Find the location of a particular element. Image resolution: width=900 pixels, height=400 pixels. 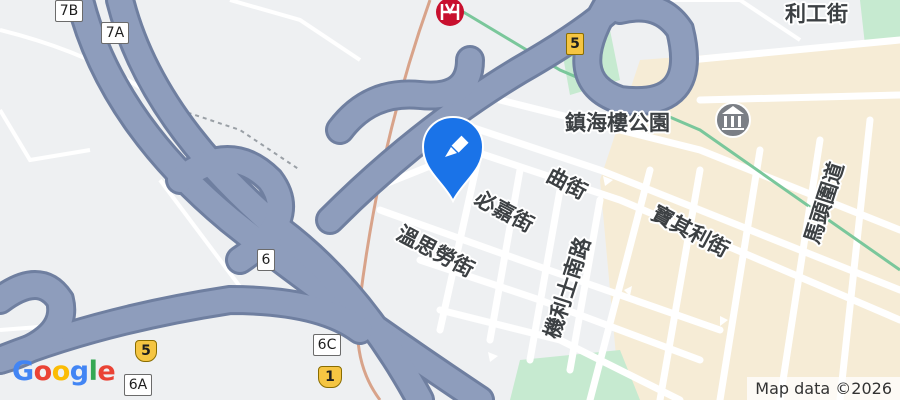

route-shield-5-top: 5 is located at coordinates (575, 44).